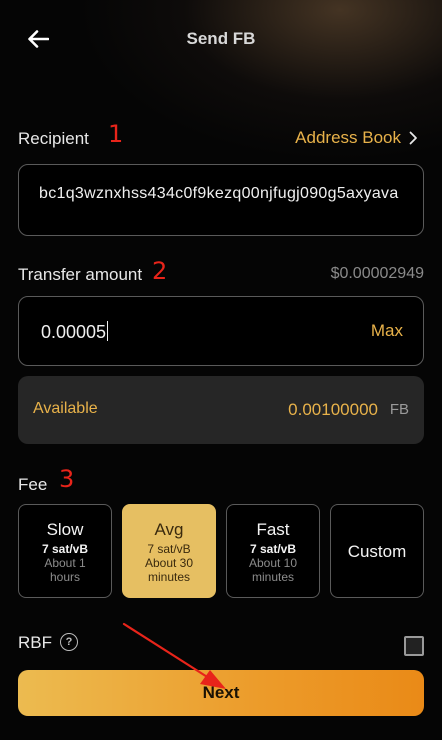 The width and height of the screenshot is (442, 740). Describe the element at coordinates (116, 134) in the screenshot. I see `annotation-1: 1` at that location.